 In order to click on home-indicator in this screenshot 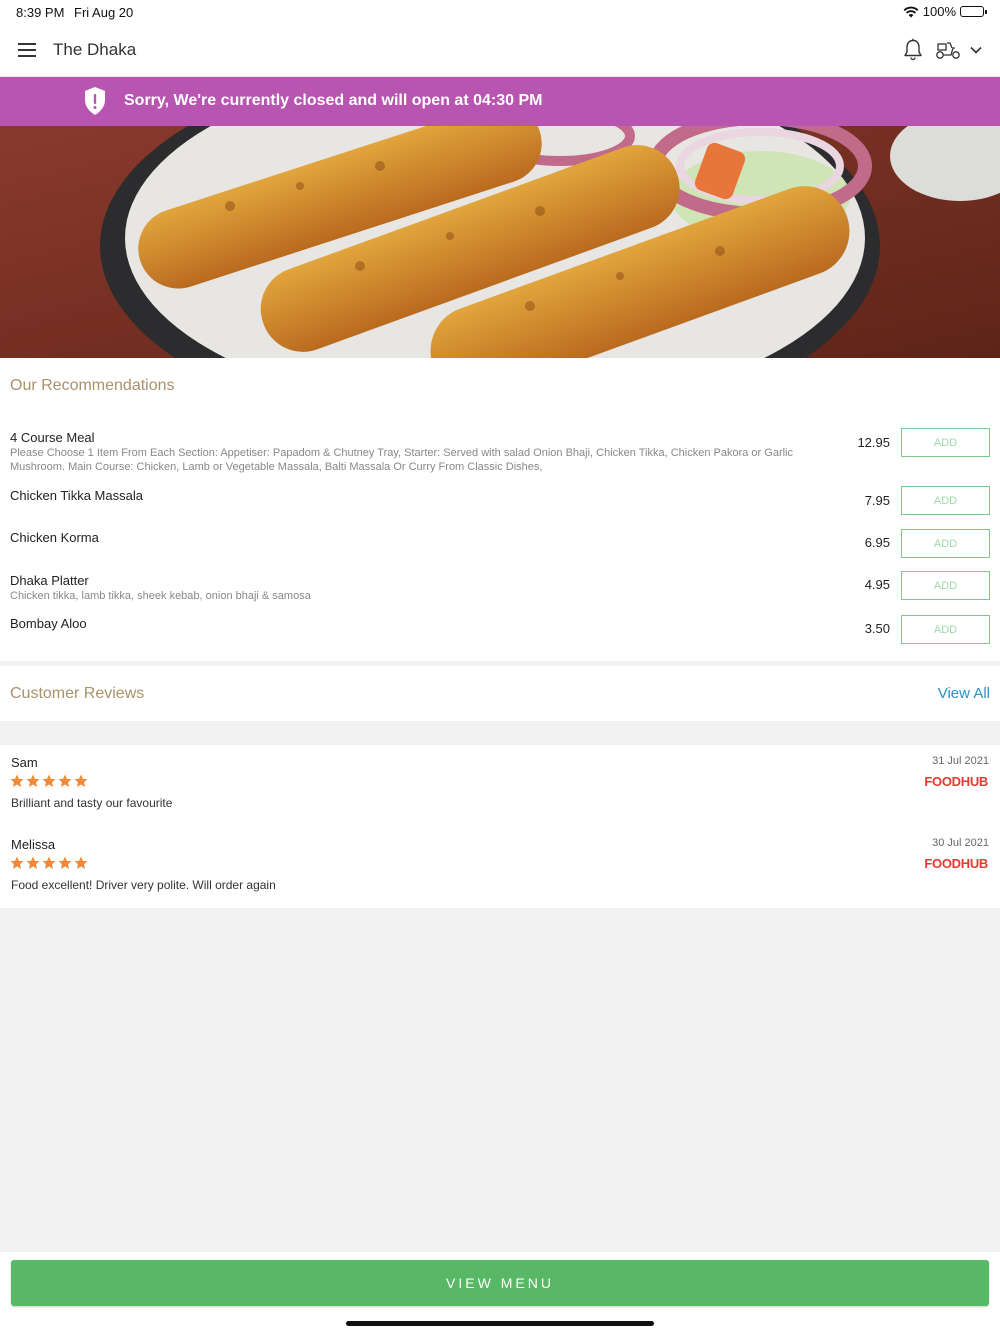, I will do `click(500, 1323)`.